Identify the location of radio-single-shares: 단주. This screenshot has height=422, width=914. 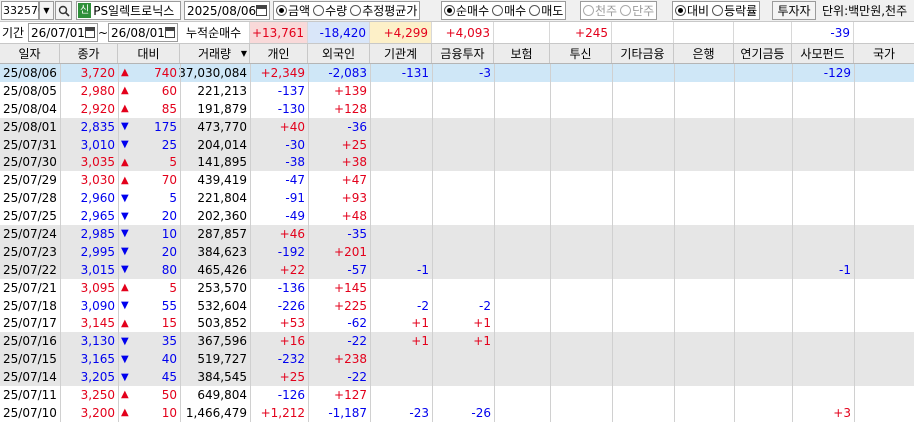
(637, 10).